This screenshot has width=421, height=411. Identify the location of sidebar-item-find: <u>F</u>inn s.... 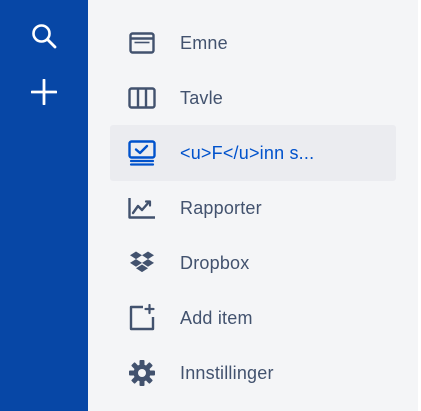
(253, 153).